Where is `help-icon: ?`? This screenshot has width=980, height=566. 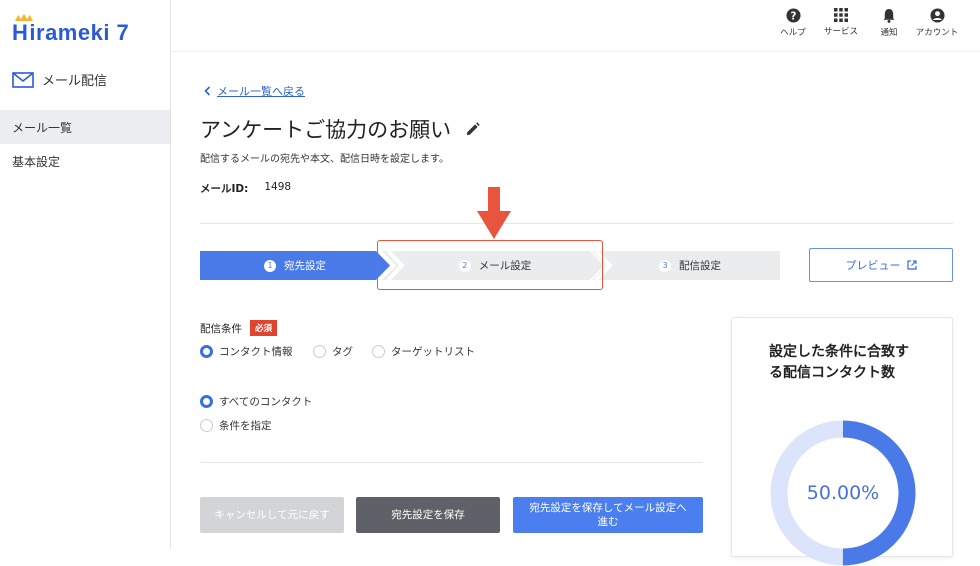 help-icon: ? is located at coordinates (793, 15).